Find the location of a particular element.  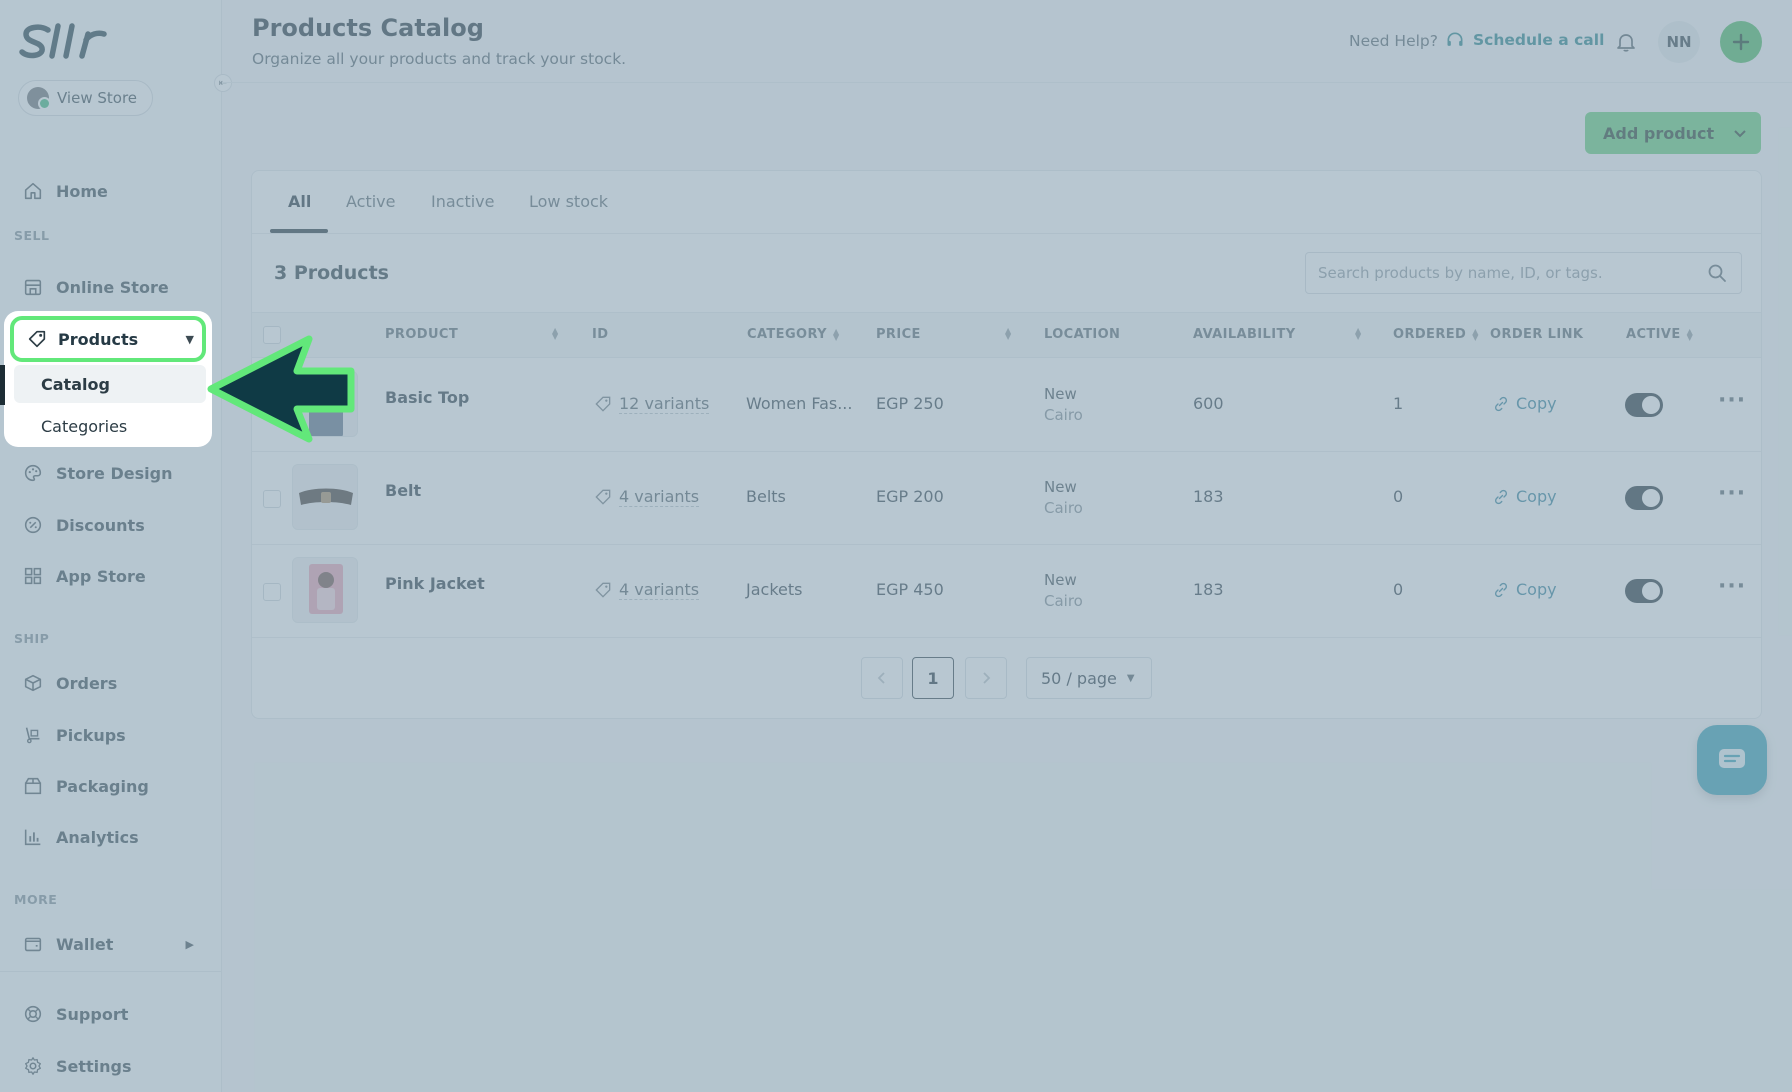

sidebar-label-settings: Settings is located at coordinates (94, 1066).